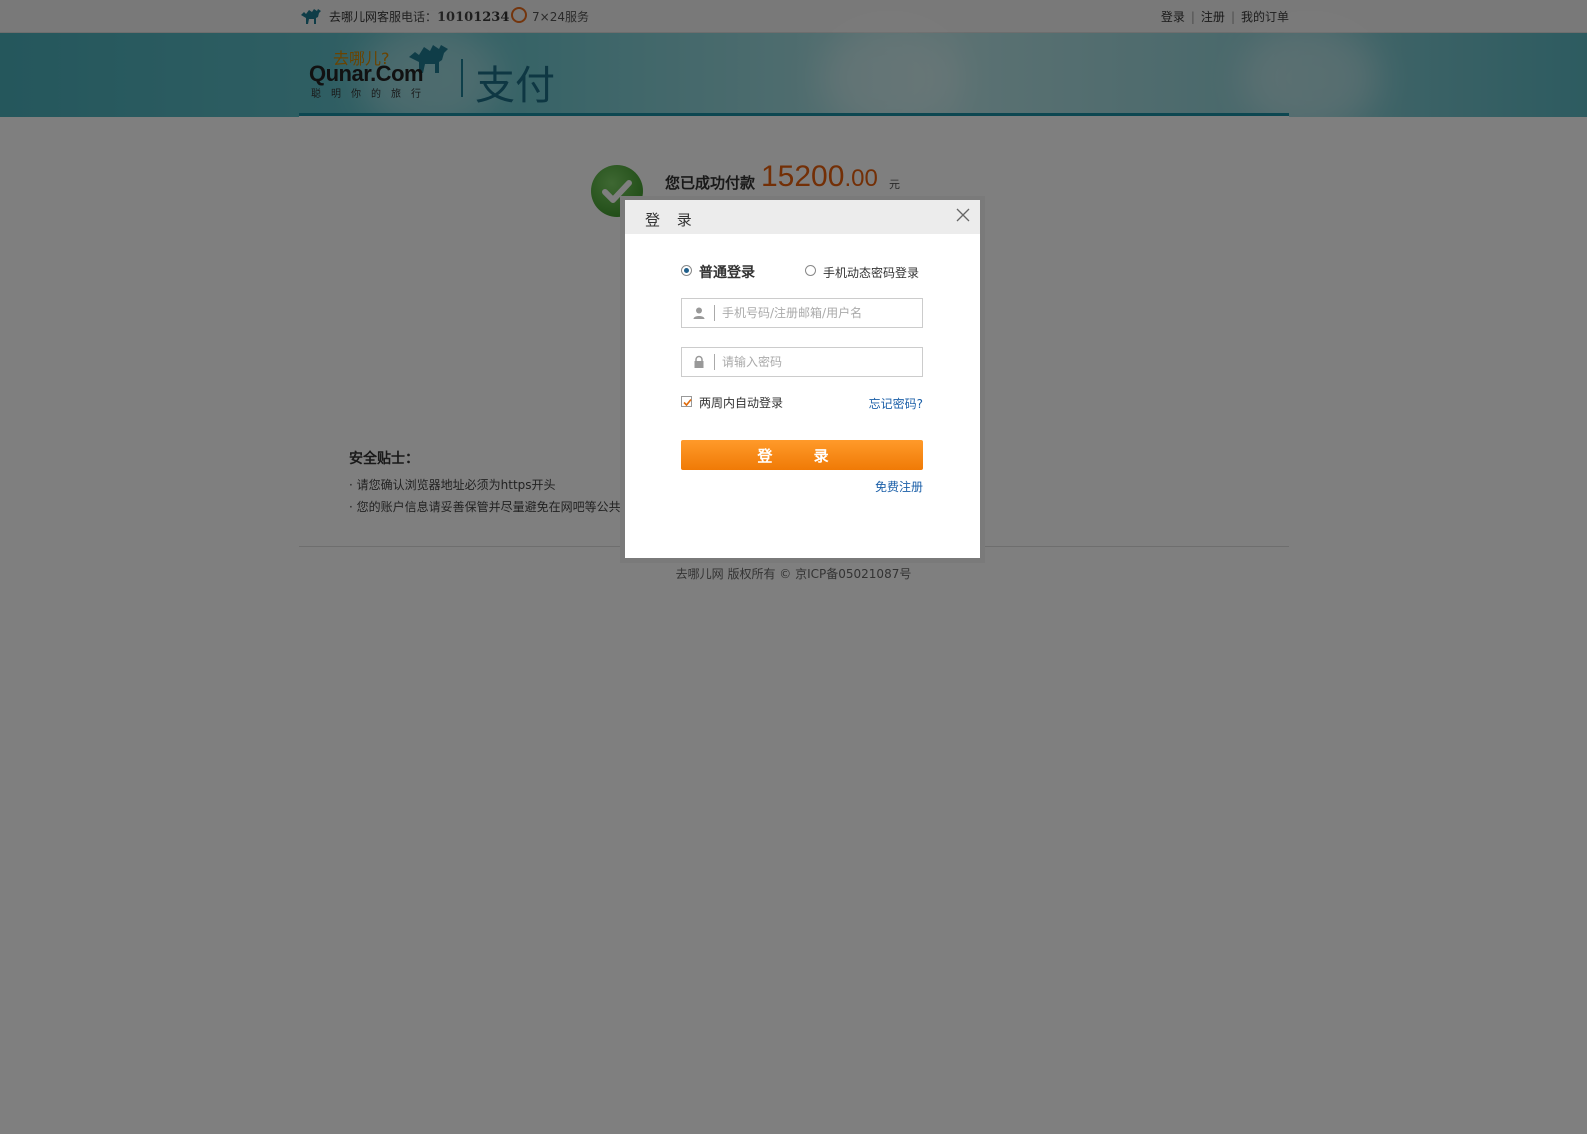 The image size is (1587, 1134). I want to click on password-field, so click(802, 362).